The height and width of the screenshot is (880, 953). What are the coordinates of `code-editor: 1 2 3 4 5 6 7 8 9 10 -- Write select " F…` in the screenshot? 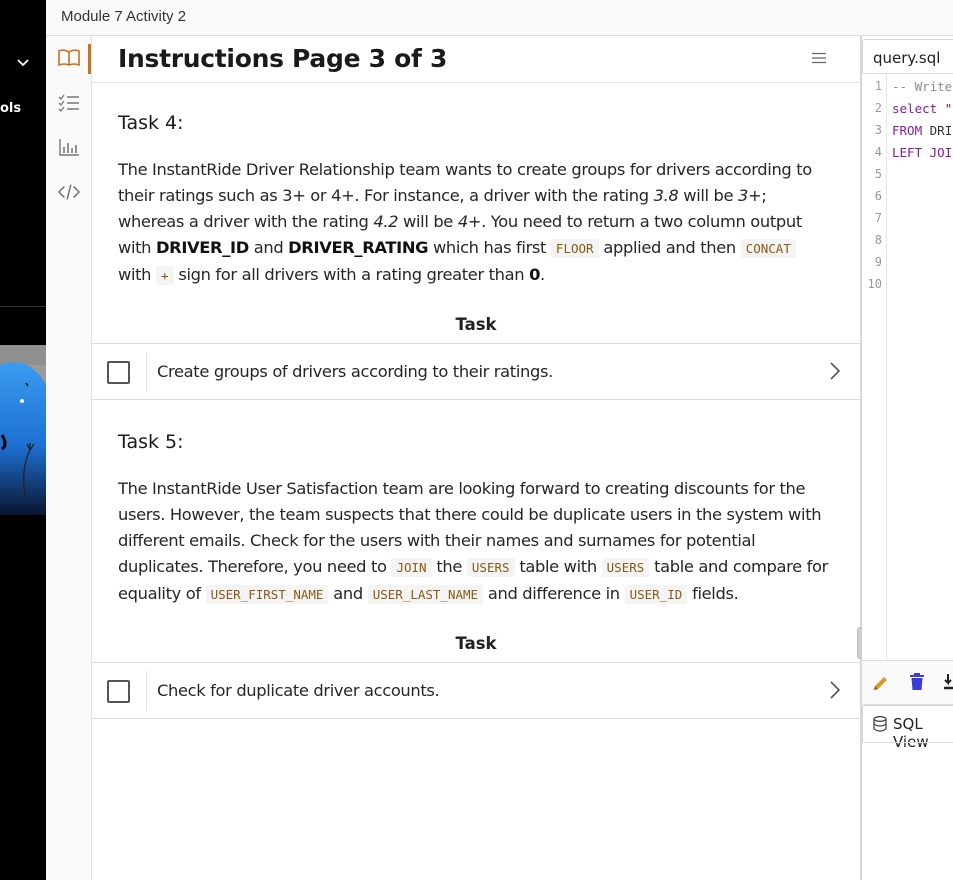 It's located at (907, 367).